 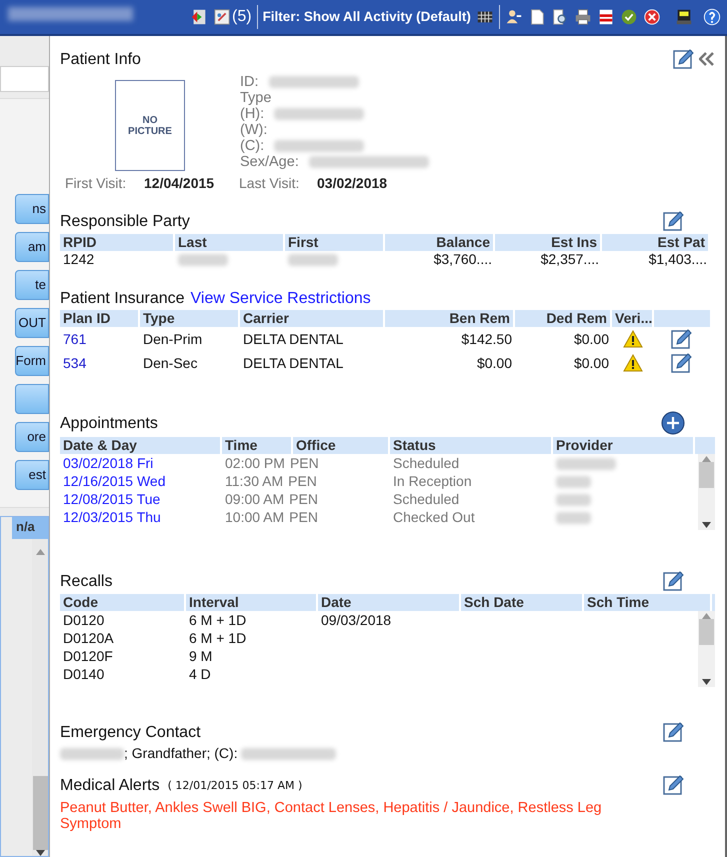 What do you see at coordinates (252, 146) in the screenshot?
I see `field-label: (C):` at bounding box center [252, 146].